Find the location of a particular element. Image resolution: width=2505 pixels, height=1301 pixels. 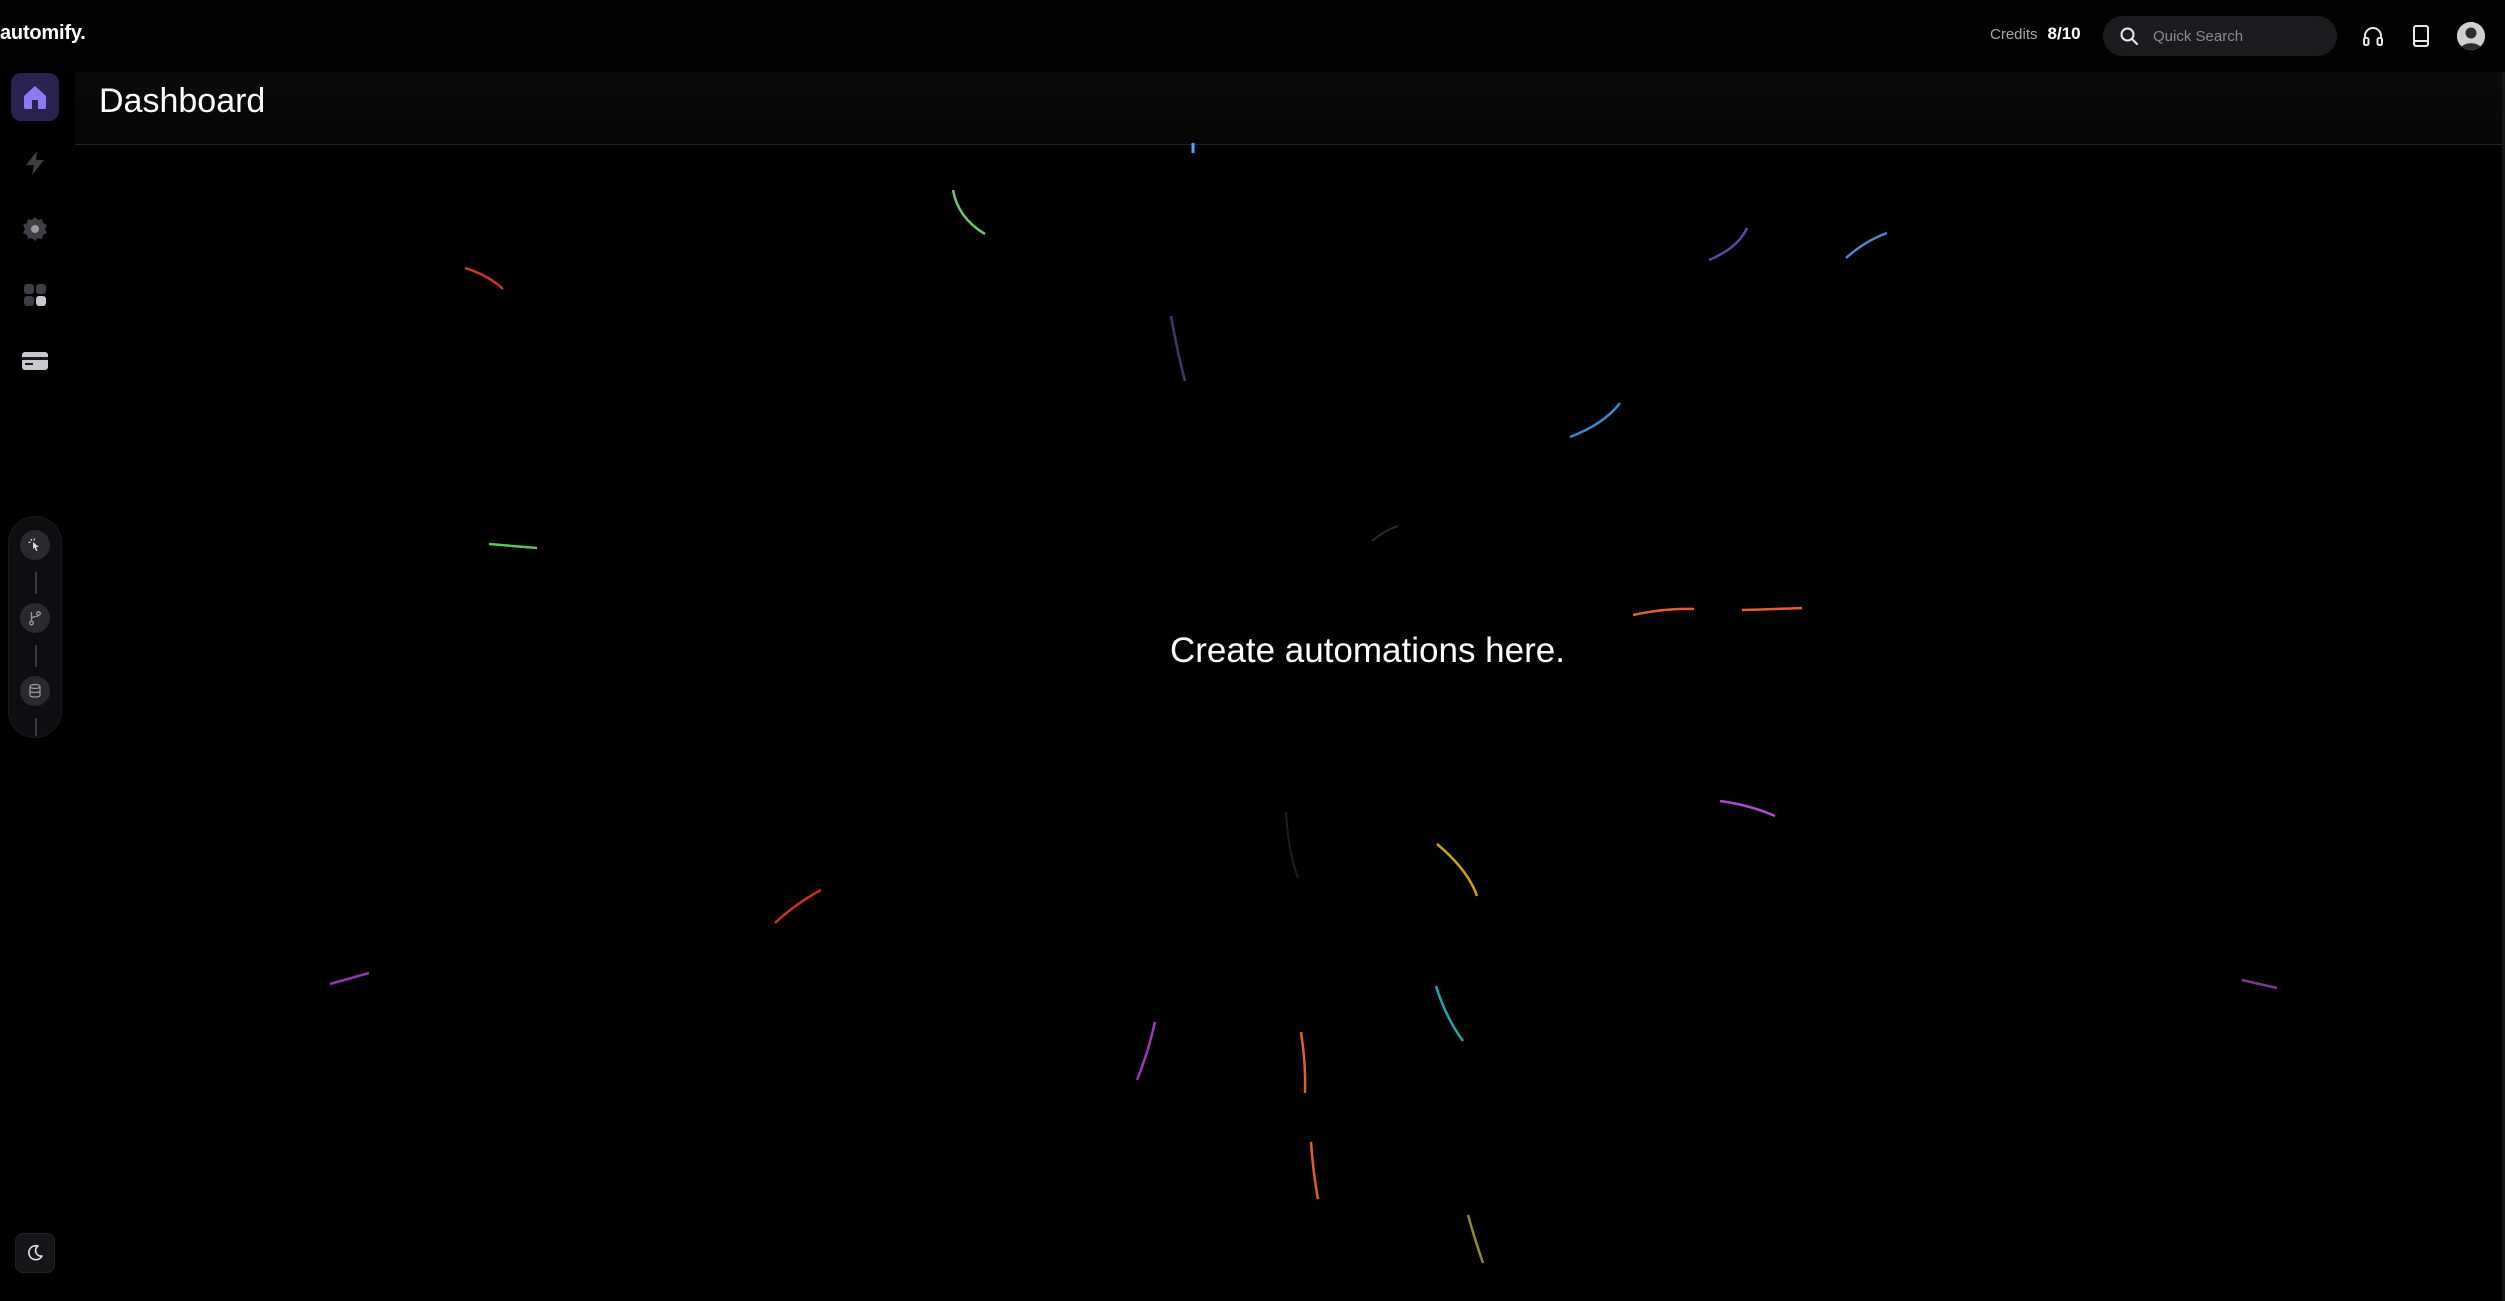

brand-logo: automify. is located at coordinates (43, 33).